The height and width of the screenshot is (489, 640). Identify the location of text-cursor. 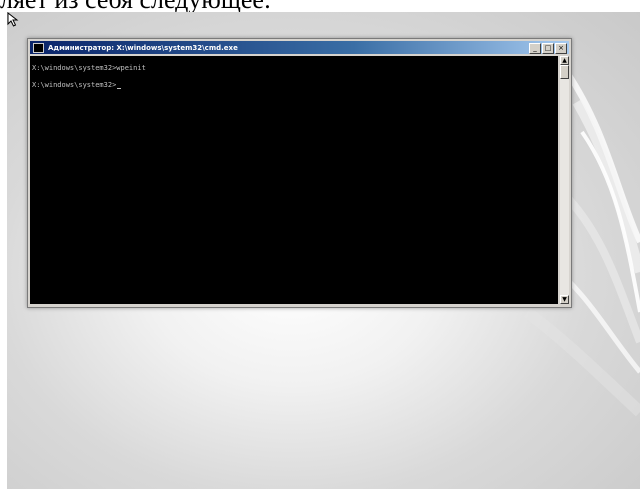
(119, 88).